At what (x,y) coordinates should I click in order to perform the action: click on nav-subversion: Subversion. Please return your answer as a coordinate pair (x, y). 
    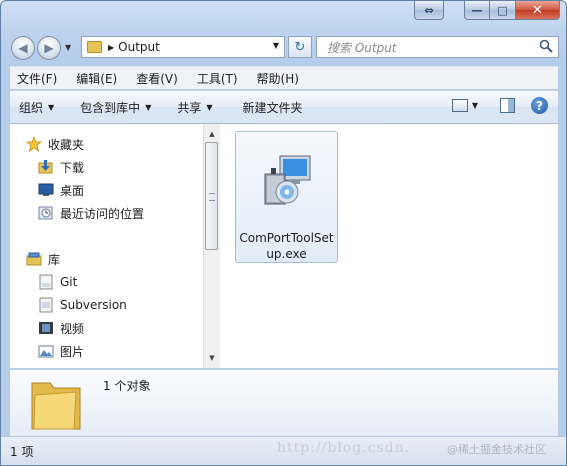
    Looking at the image, I should click on (82, 305).